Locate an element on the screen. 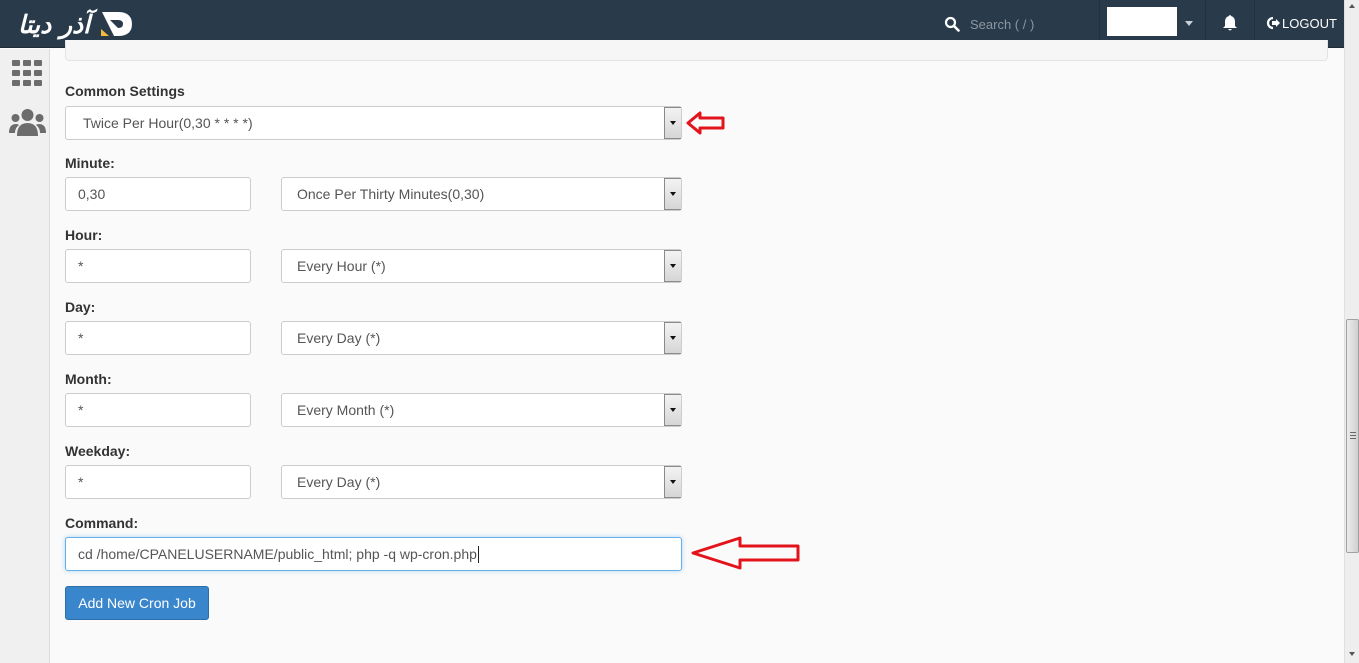 The width and height of the screenshot is (1359, 663). hour-label: Hour: is located at coordinates (84, 235).